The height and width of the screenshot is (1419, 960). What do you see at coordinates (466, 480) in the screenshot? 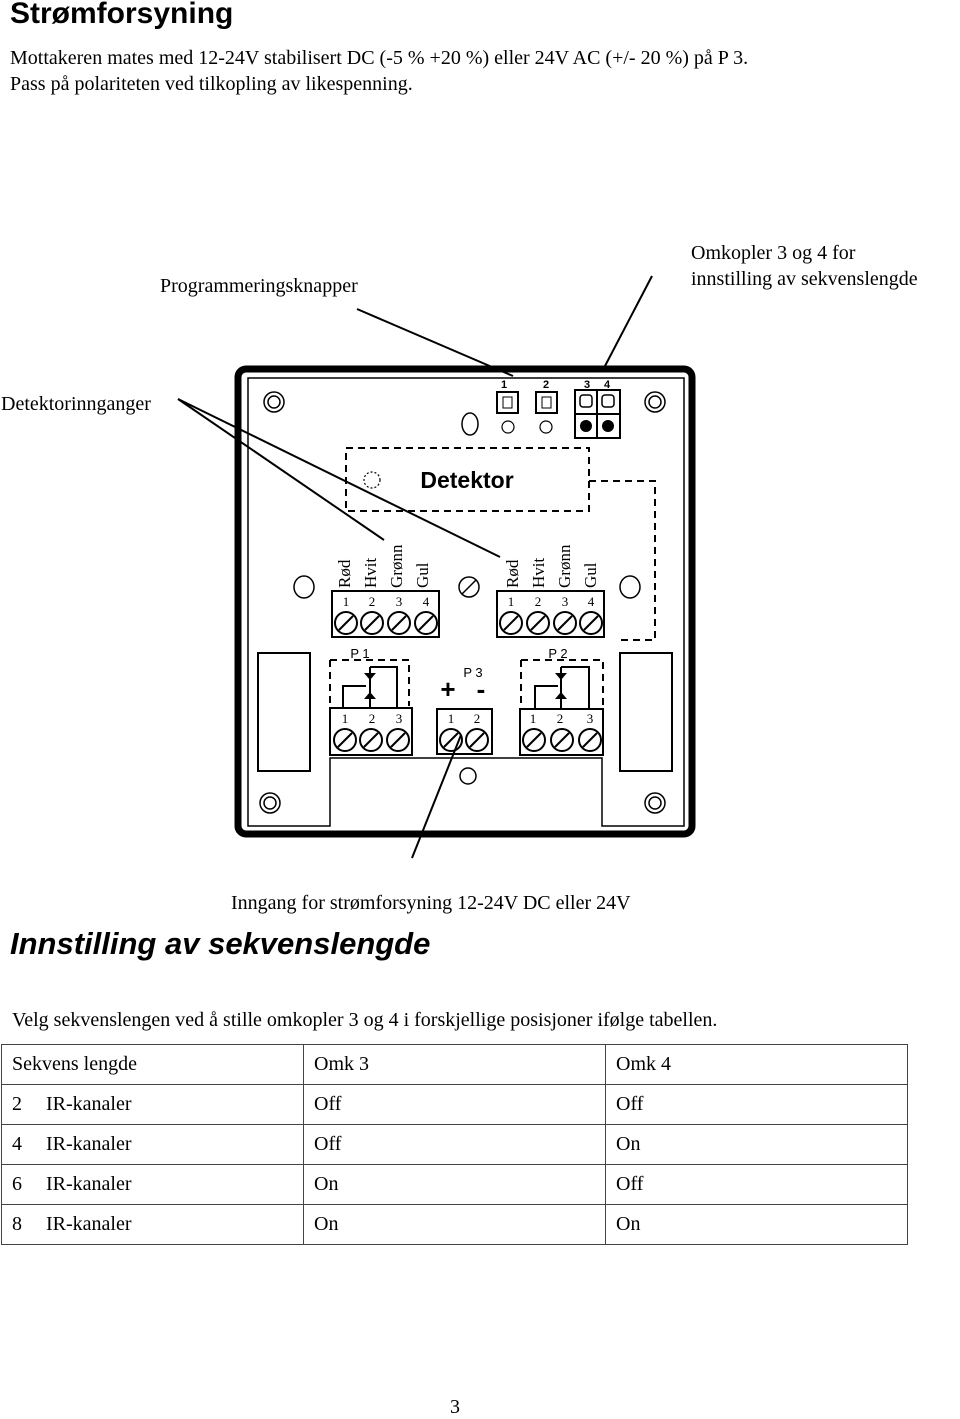
I see `detector-label: Detektor` at bounding box center [466, 480].